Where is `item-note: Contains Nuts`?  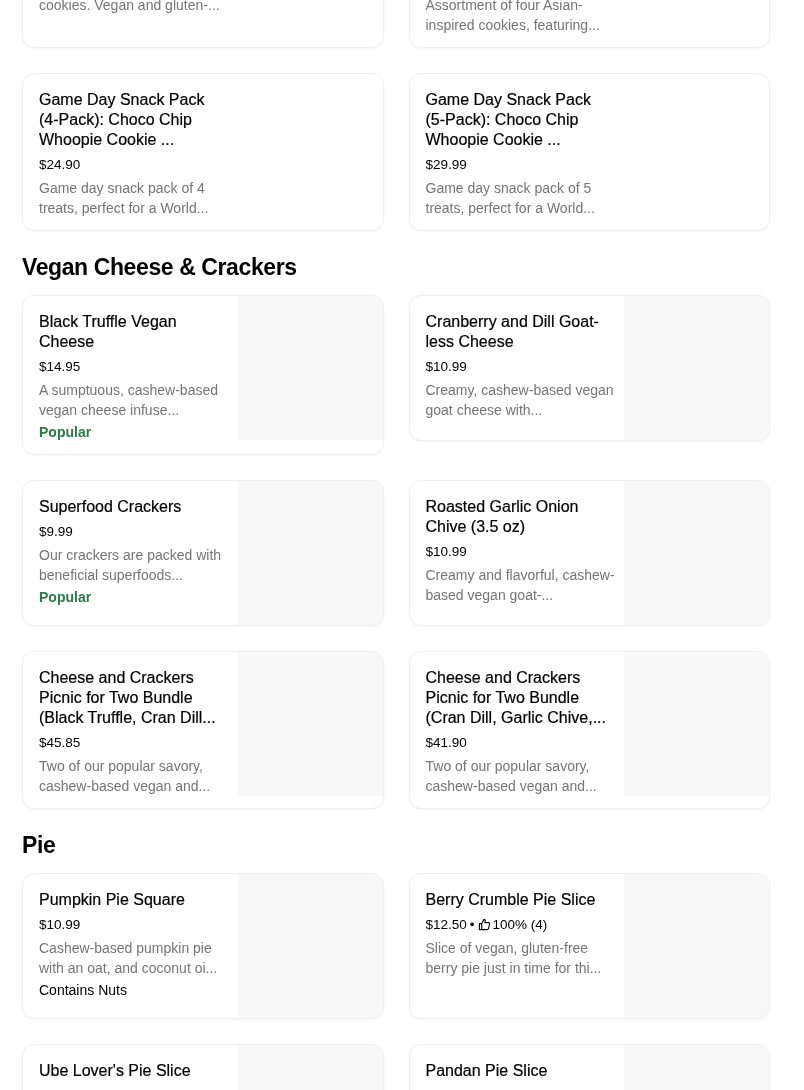
item-note: Contains Nuts is located at coordinates (83, 990).